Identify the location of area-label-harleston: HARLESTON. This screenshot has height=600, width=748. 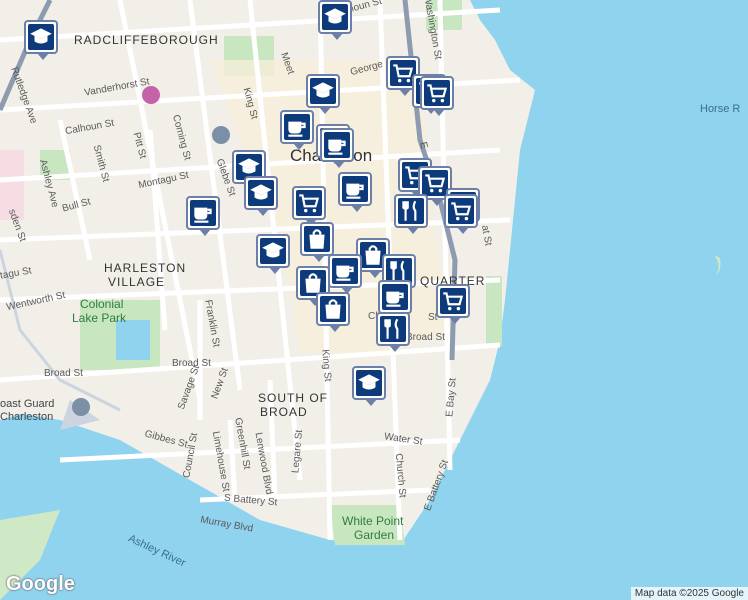
(145, 268).